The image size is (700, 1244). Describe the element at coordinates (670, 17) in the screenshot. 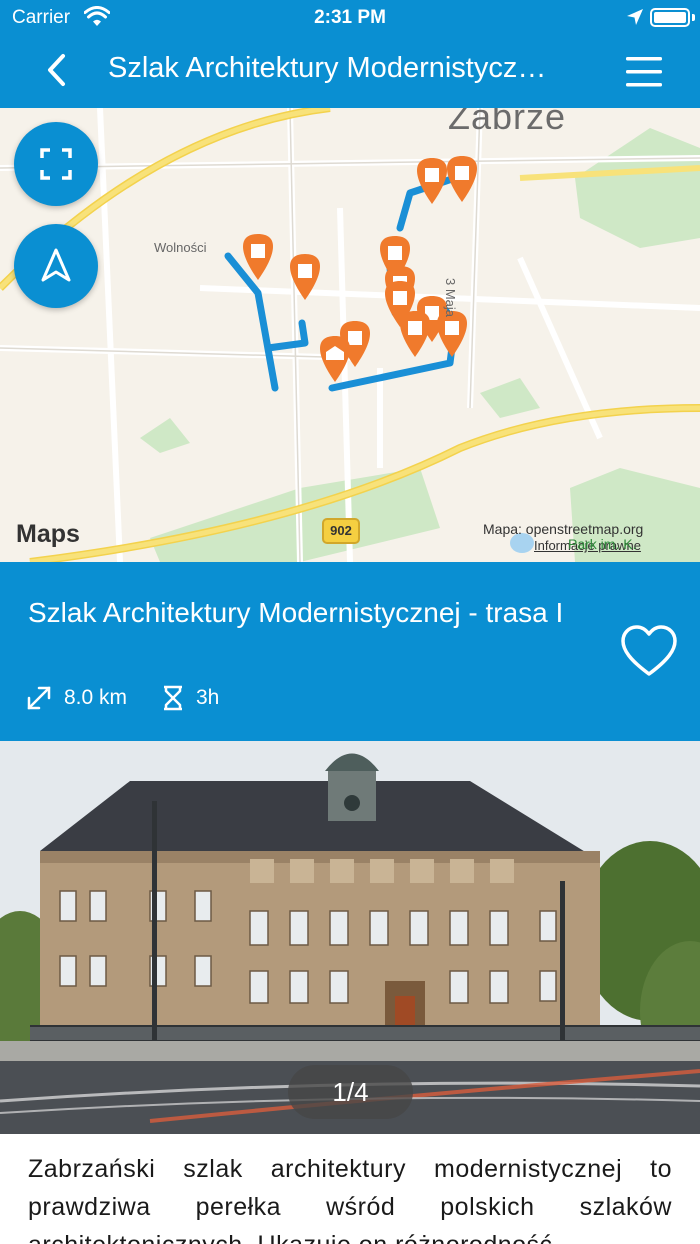

I see `battery-icon` at that location.